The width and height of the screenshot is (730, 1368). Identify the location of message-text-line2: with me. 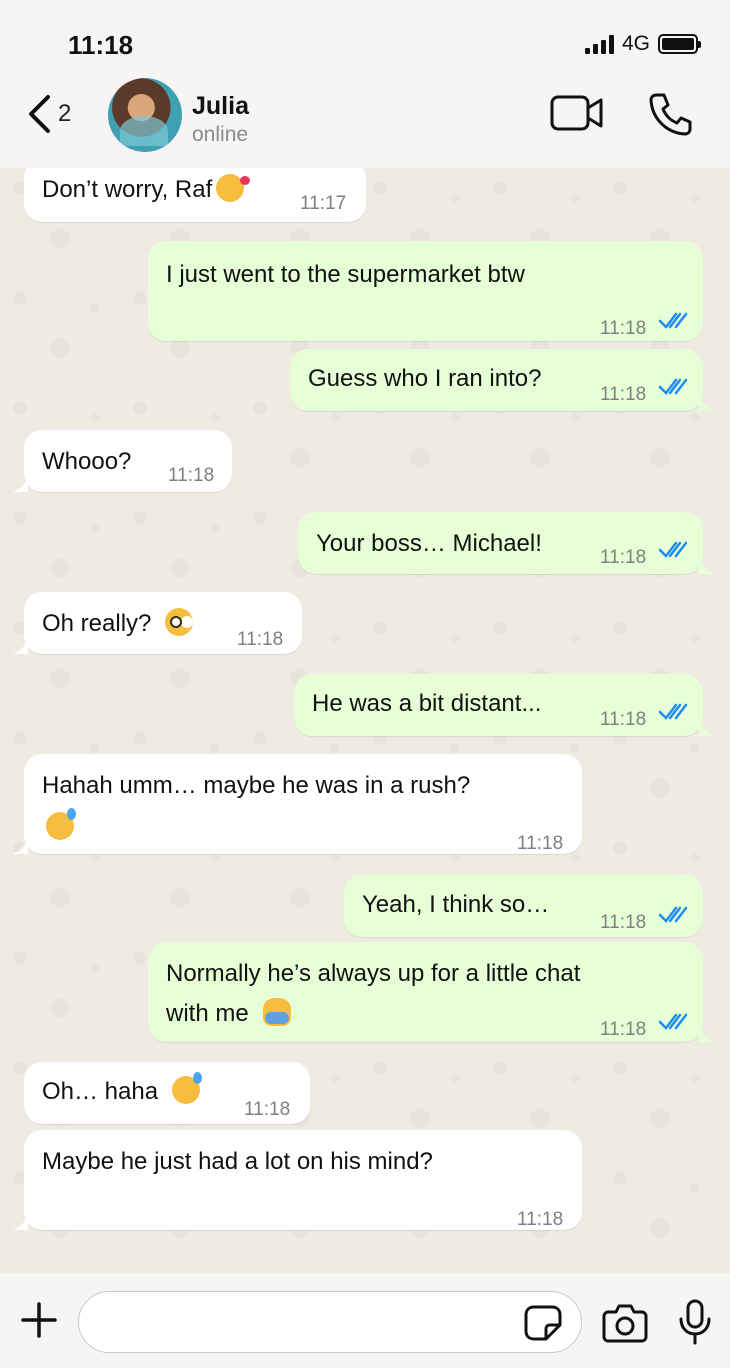
(207, 1013).